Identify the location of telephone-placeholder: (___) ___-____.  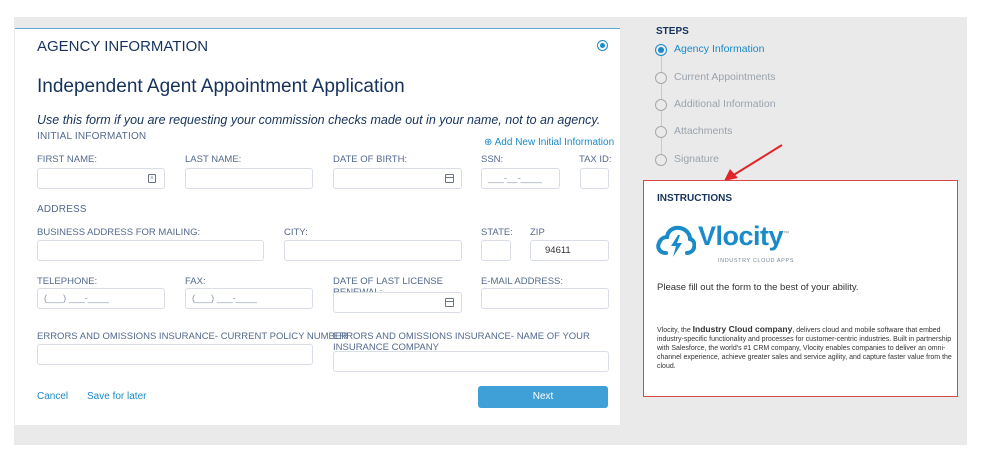
(76, 298).